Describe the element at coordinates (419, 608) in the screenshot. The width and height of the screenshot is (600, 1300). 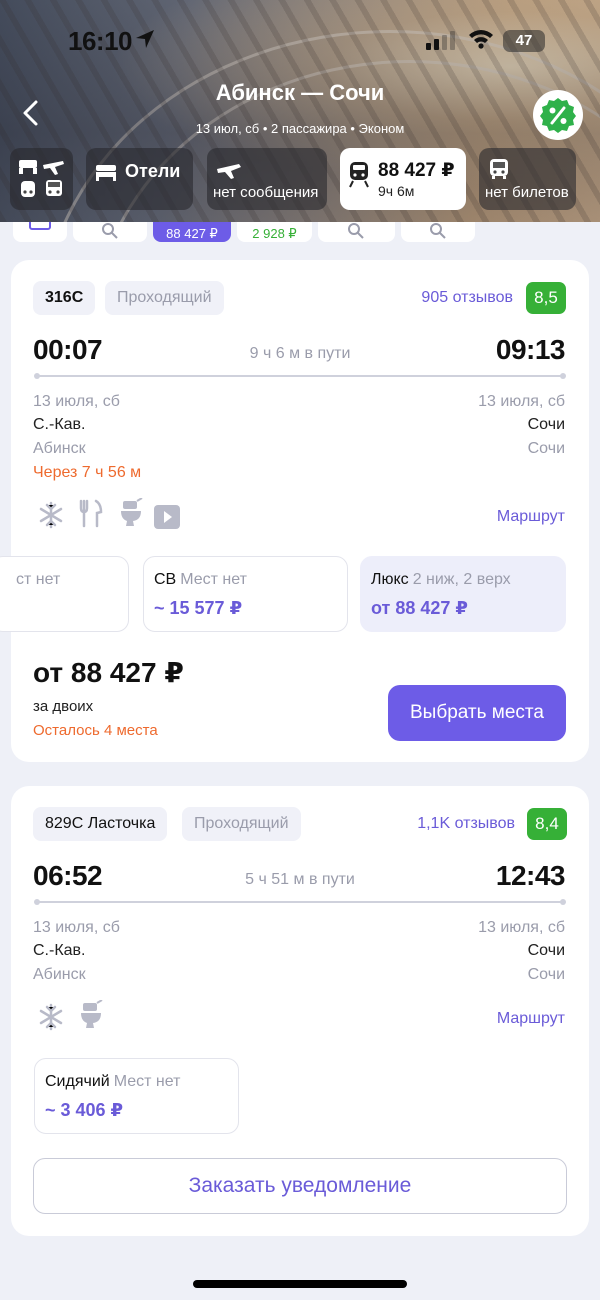
I see `seat-price: от 88 427 ₽` at that location.